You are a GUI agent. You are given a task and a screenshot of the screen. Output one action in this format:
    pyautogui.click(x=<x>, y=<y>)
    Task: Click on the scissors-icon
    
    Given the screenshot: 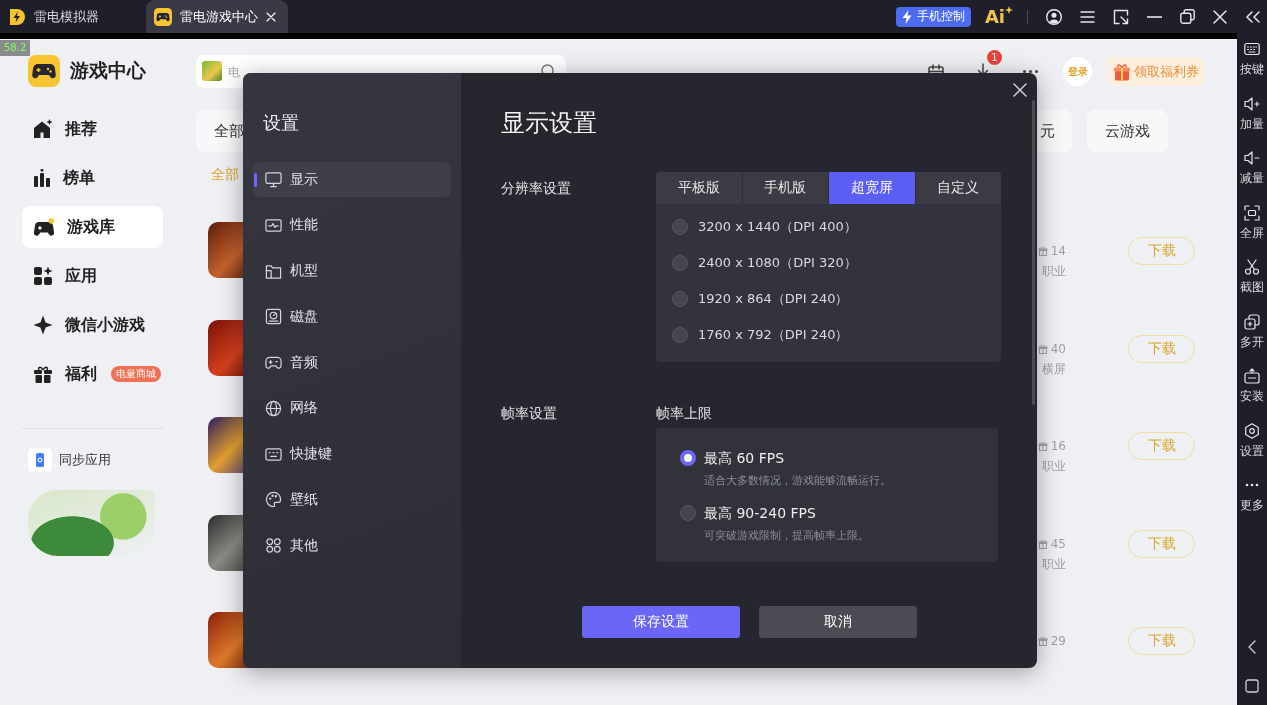 What is the action you would take?
    pyautogui.click(x=1252, y=267)
    